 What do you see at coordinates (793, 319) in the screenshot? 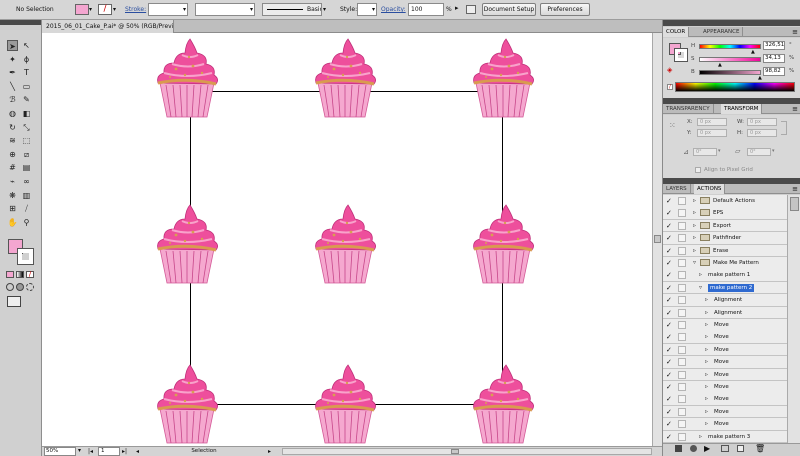
I see `actions-scrollbar` at bounding box center [793, 319].